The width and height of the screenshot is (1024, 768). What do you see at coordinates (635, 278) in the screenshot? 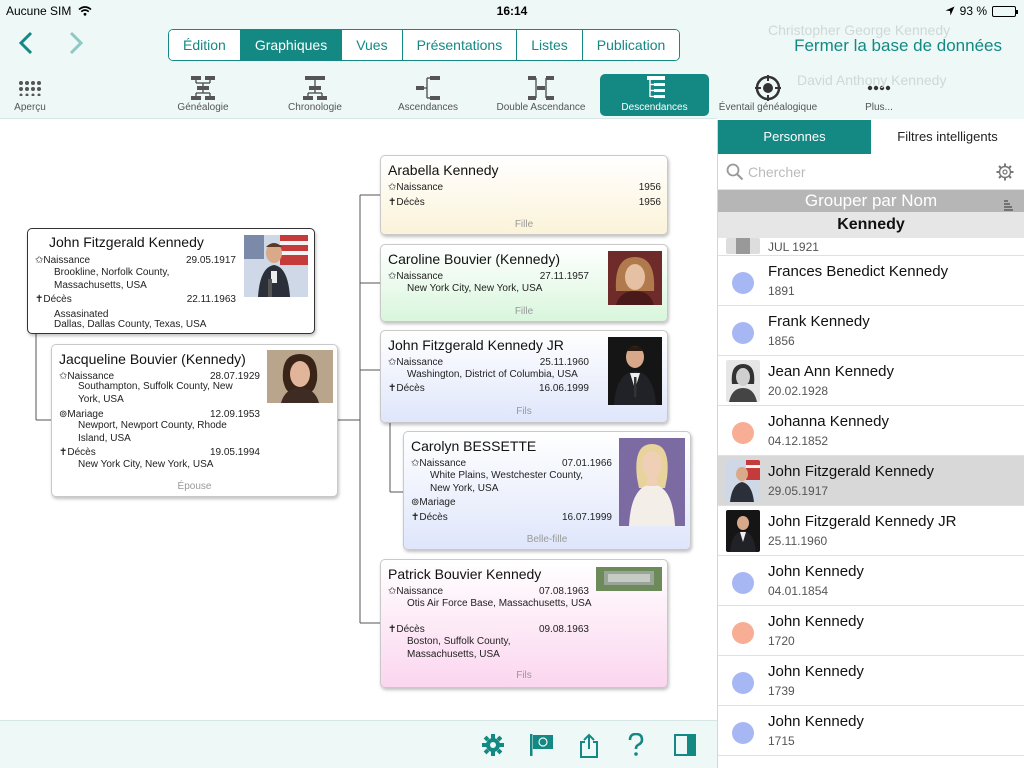
I see `photo-caroline` at bounding box center [635, 278].